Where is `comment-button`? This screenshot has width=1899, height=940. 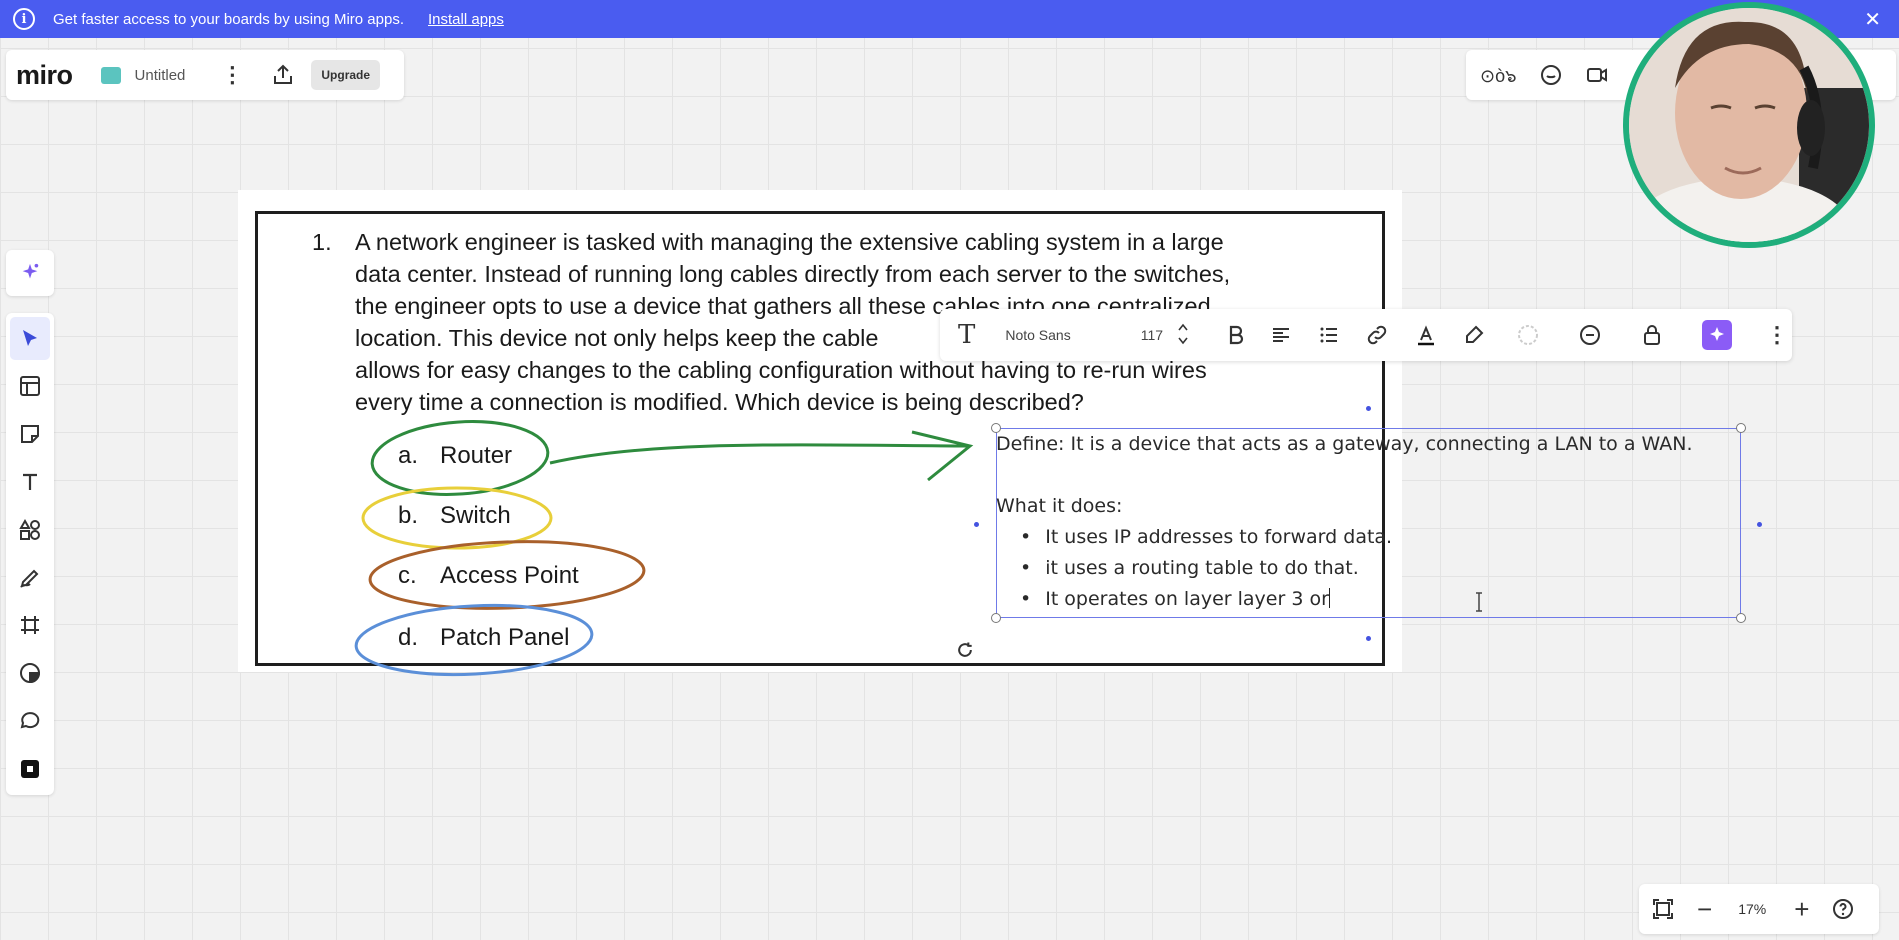 comment-button is located at coordinates (1590, 335).